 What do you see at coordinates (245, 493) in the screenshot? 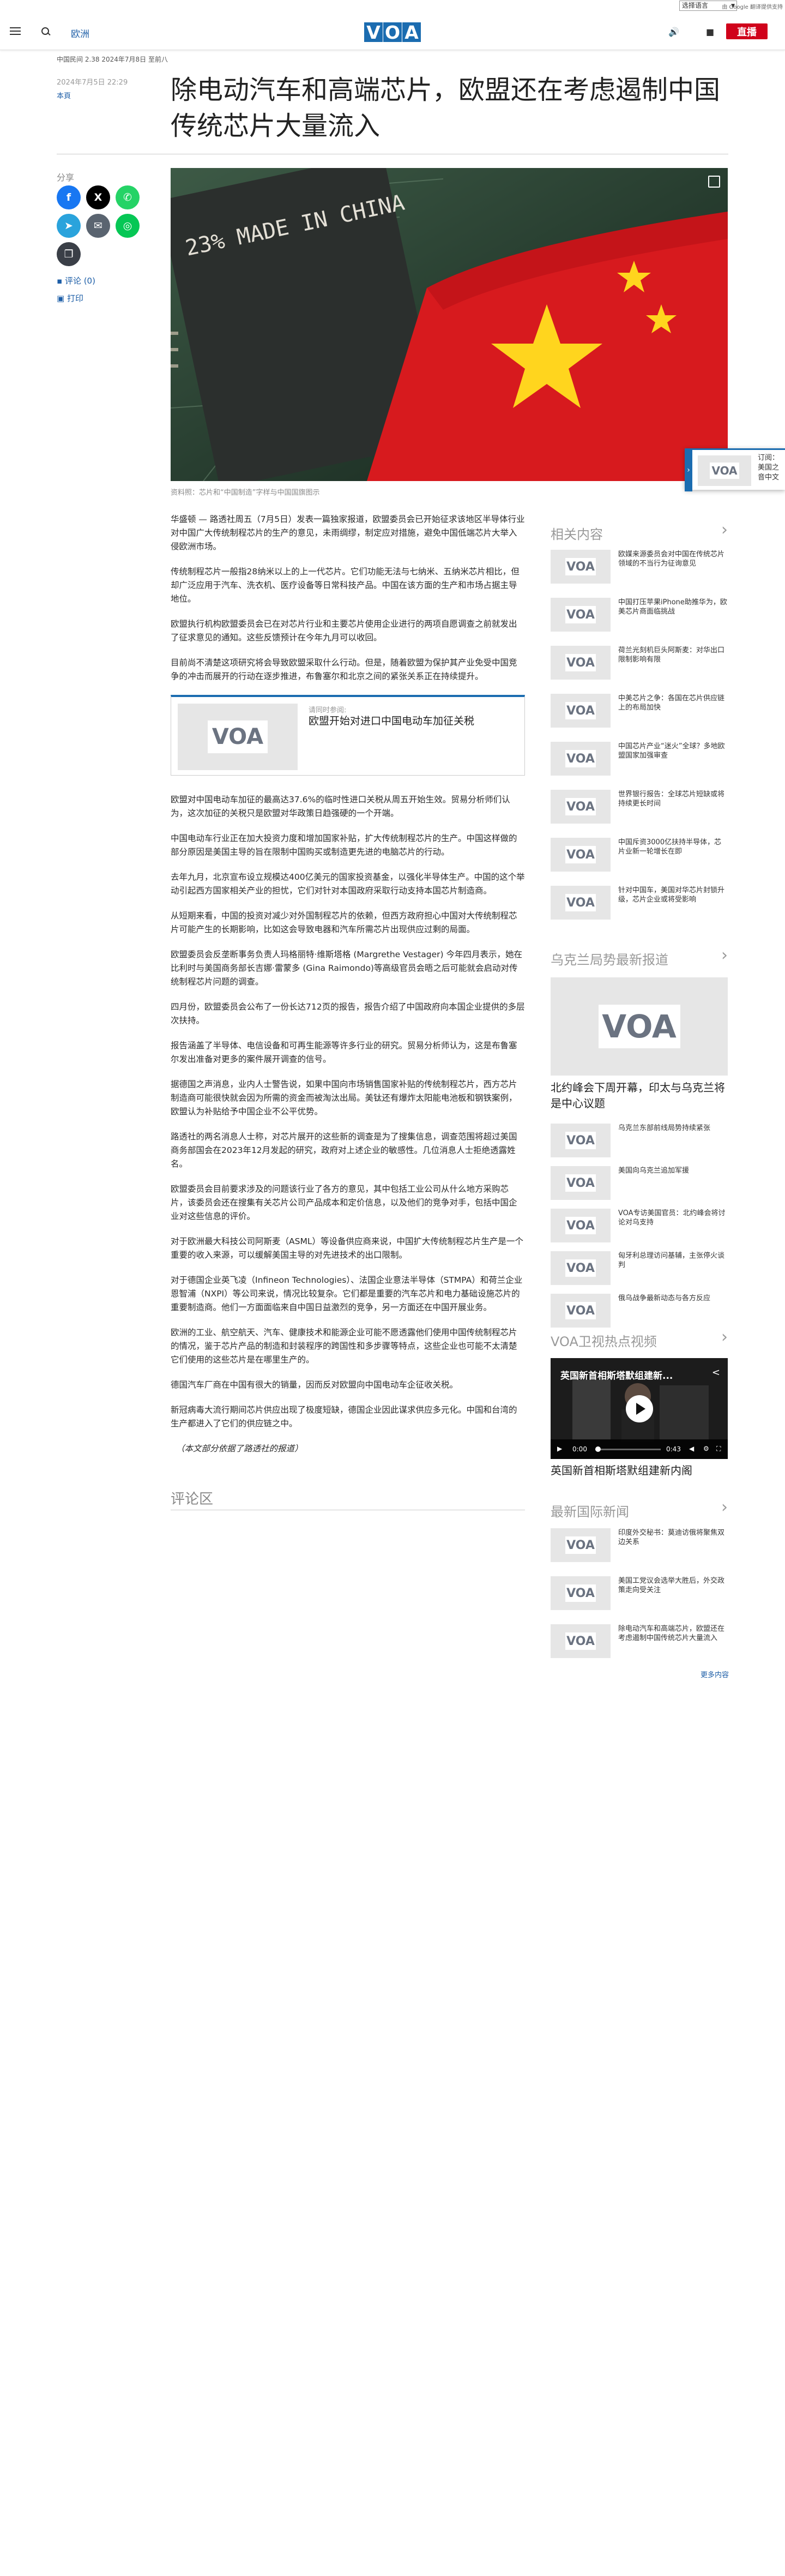
I see `image-caption: 资料照：芯片和“中国制造”字样与中国国旗图示` at bounding box center [245, 493].